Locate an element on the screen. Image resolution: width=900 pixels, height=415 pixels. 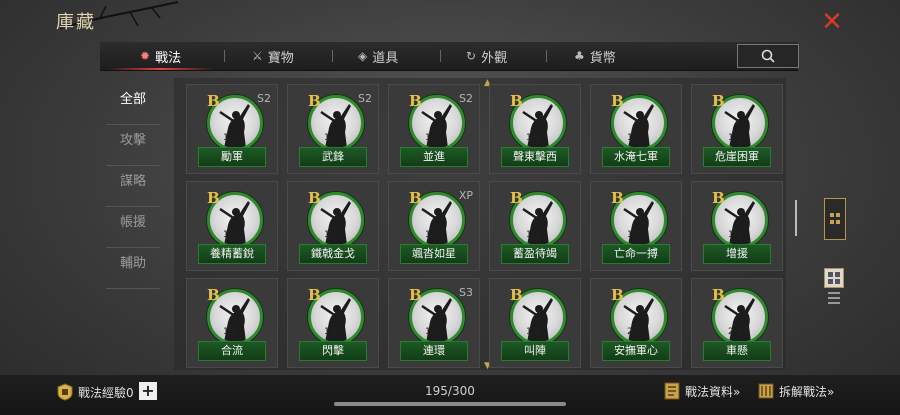
season-tag: S3 is located at coordinates (466, 292).